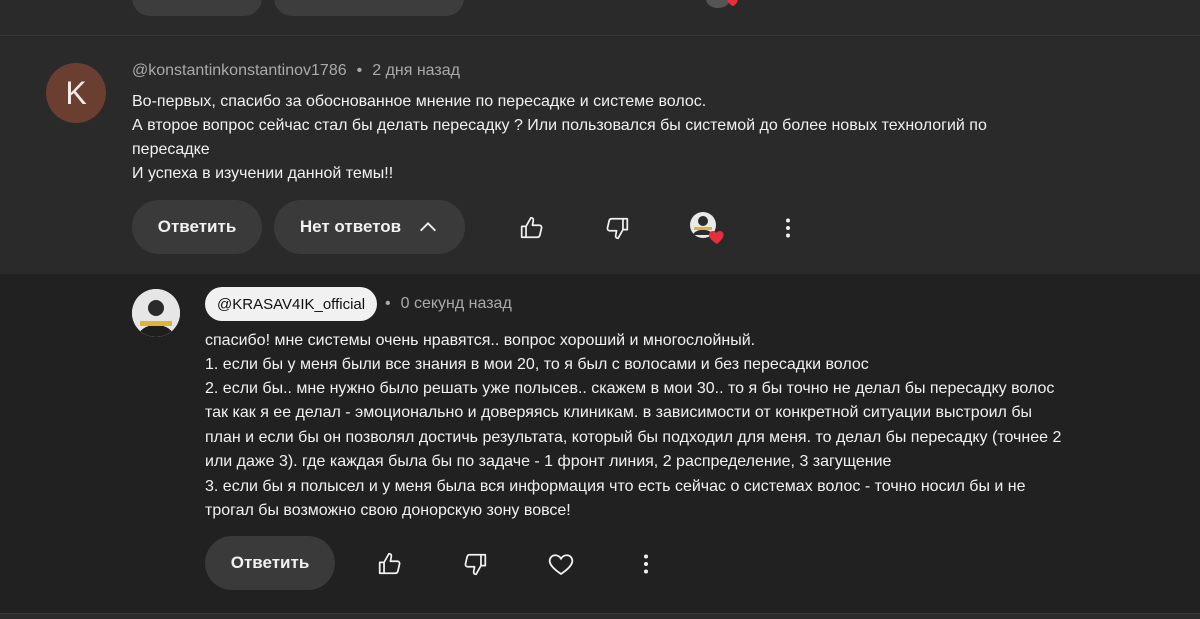  Describe the element at coordinates (600, 18) in the screenshot. I see `previous-comment-actions` at that location.